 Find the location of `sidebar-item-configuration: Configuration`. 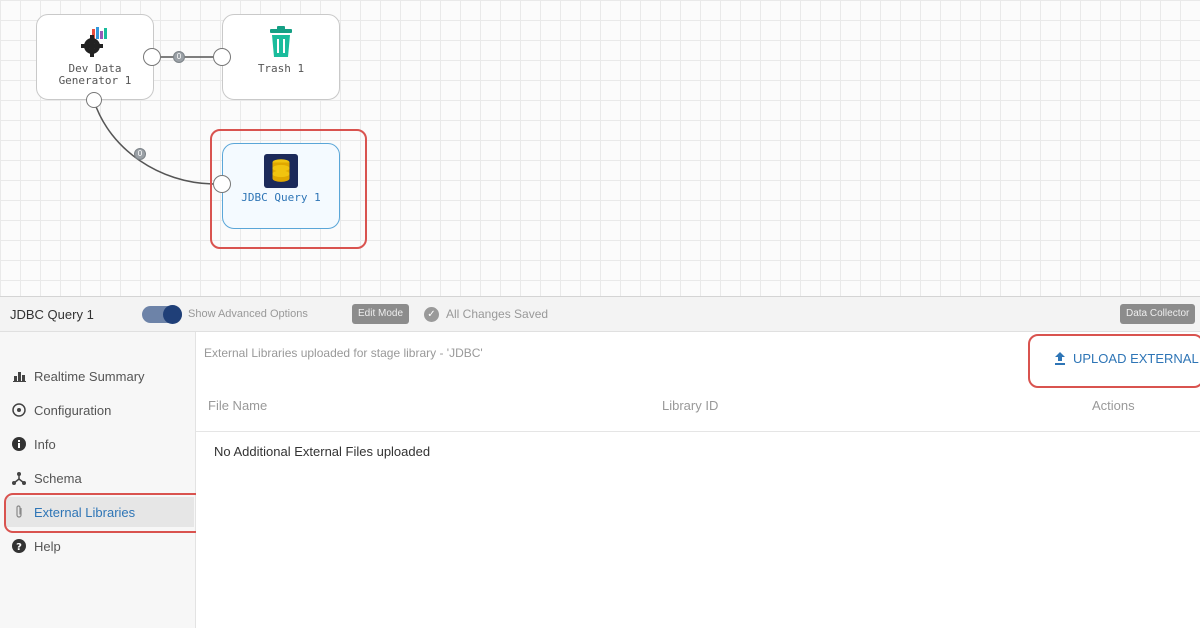

sidebar-item-configuration: Configuration is located at coordinates (100, 410).